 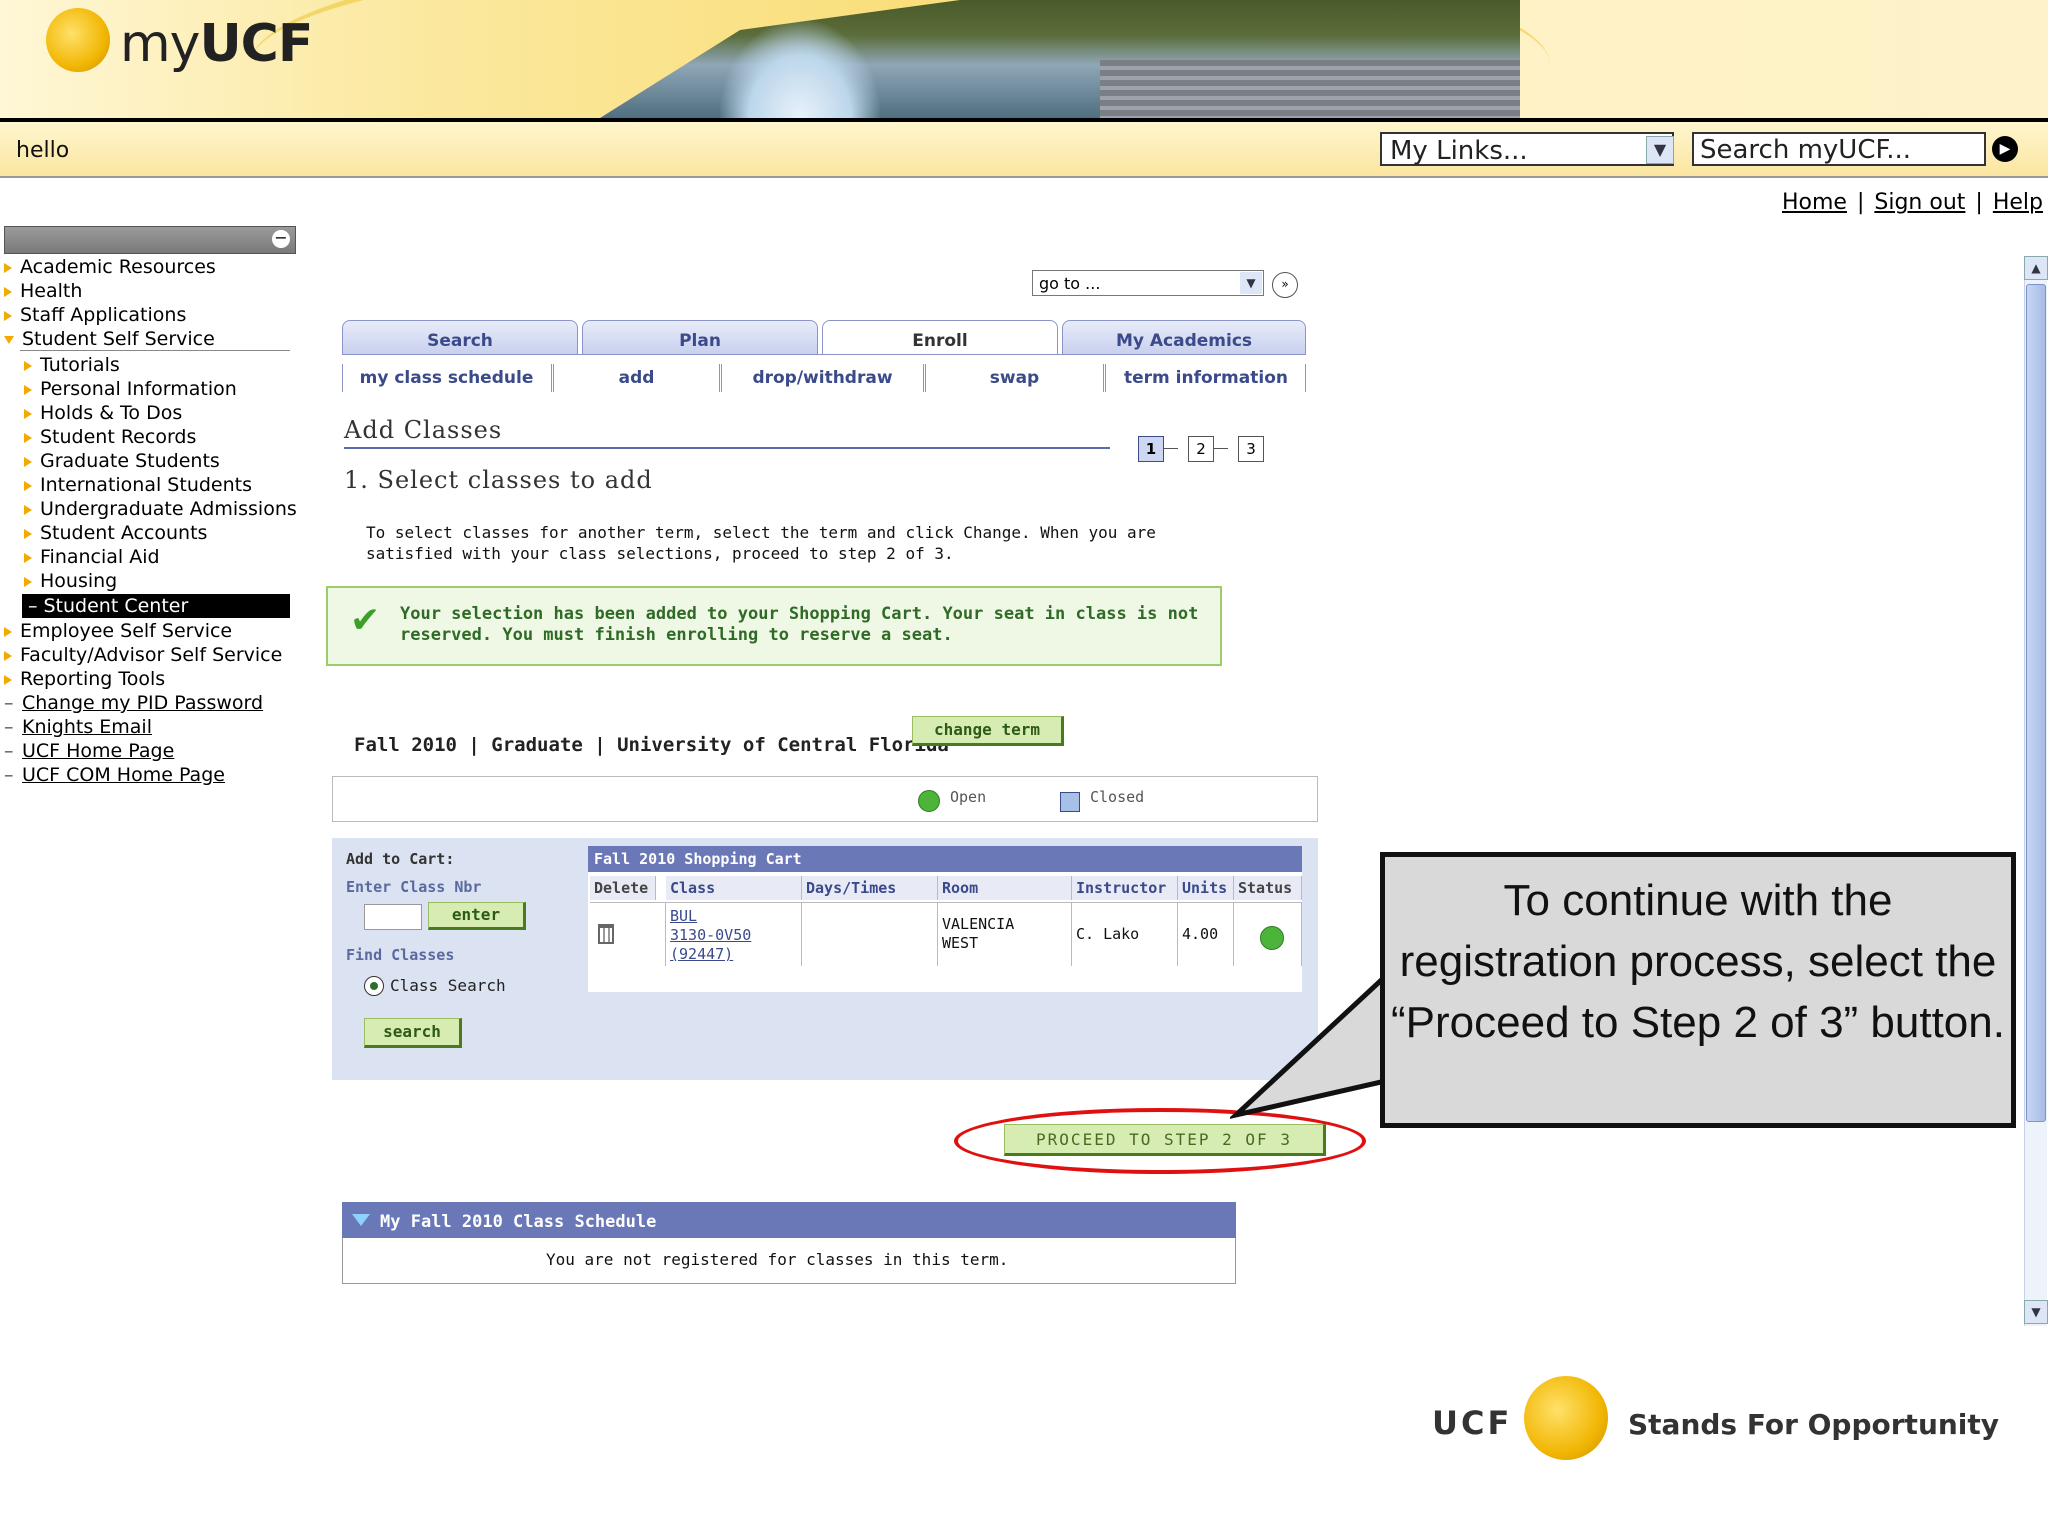 What do you see at coordinates (1206, 378) in the screenshot?
I see `subtab-term-information: term information` at bounding box center [1206, 378].